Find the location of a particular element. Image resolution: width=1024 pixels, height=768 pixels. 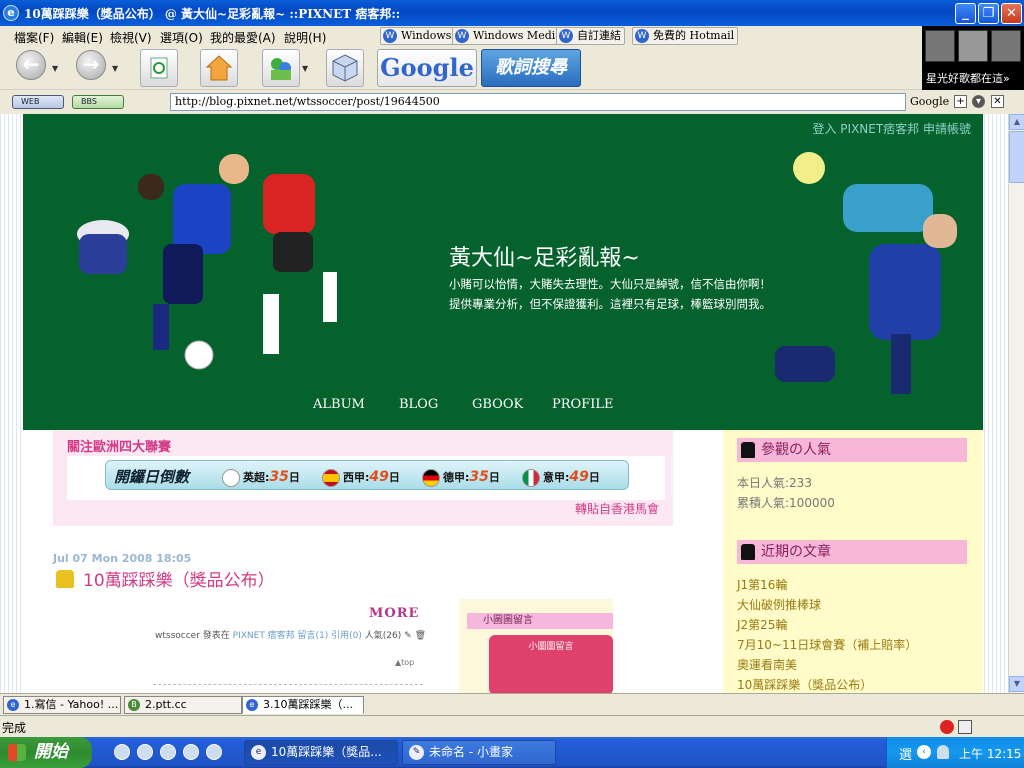

league-epl: 英超:35日 is located at coordinates (261, 478).